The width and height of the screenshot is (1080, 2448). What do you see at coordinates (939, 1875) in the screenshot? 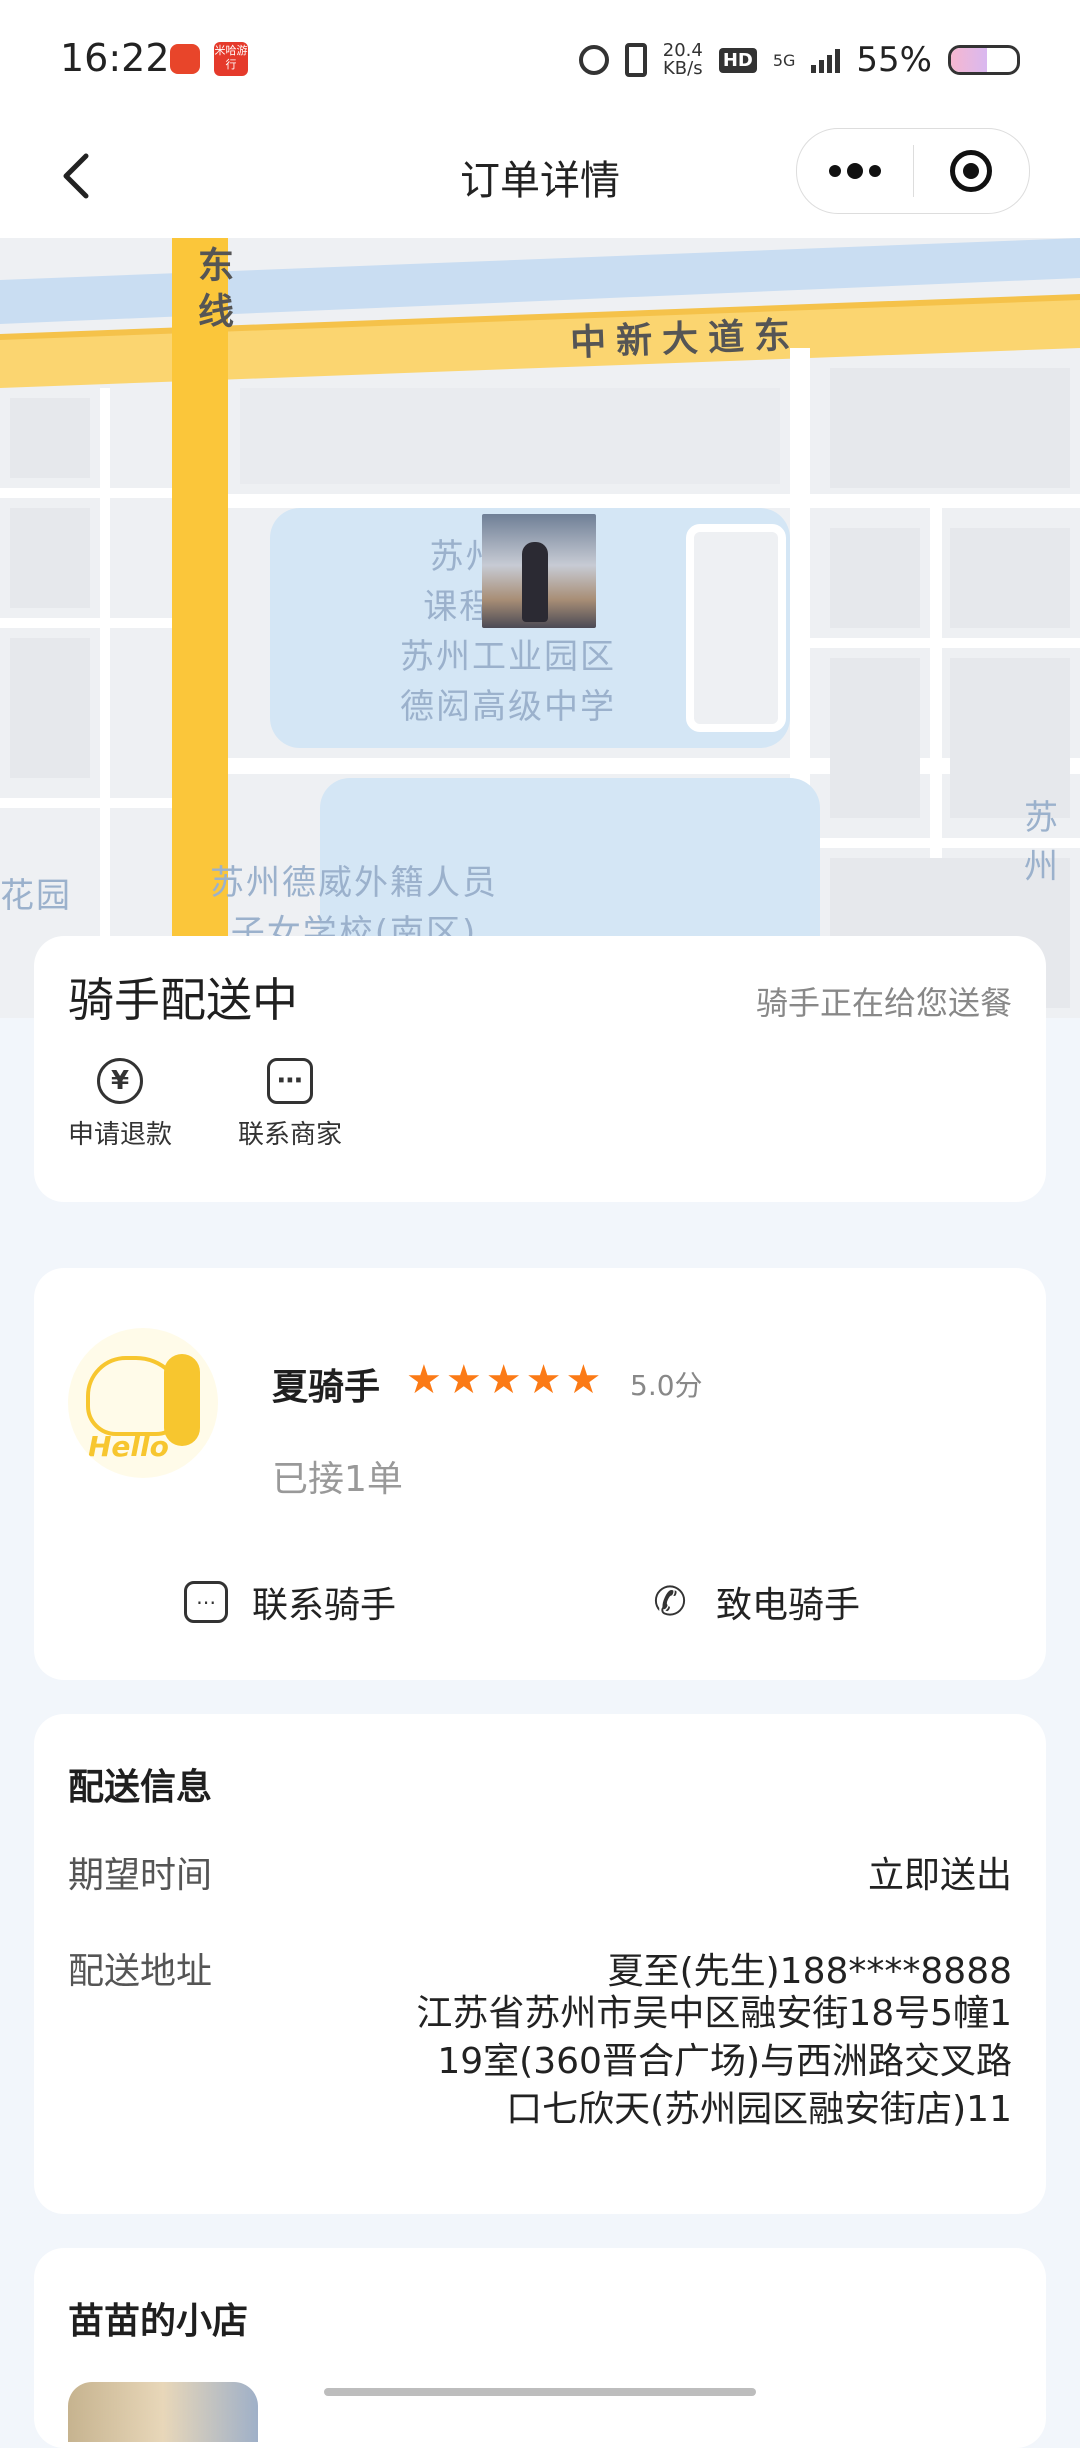
I see `expect-time-value: 立即送出` at bounding box center [939, 1875].